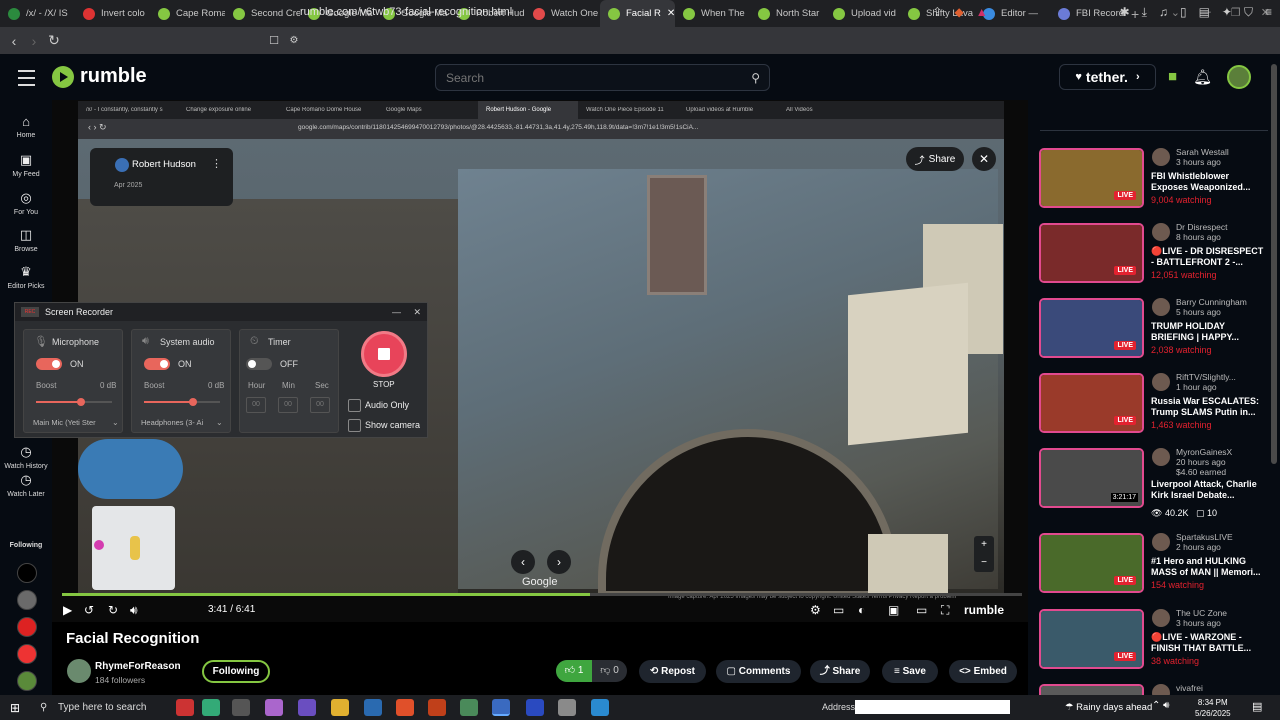  I want to click on search-box: ⚲, so click(602, 77).